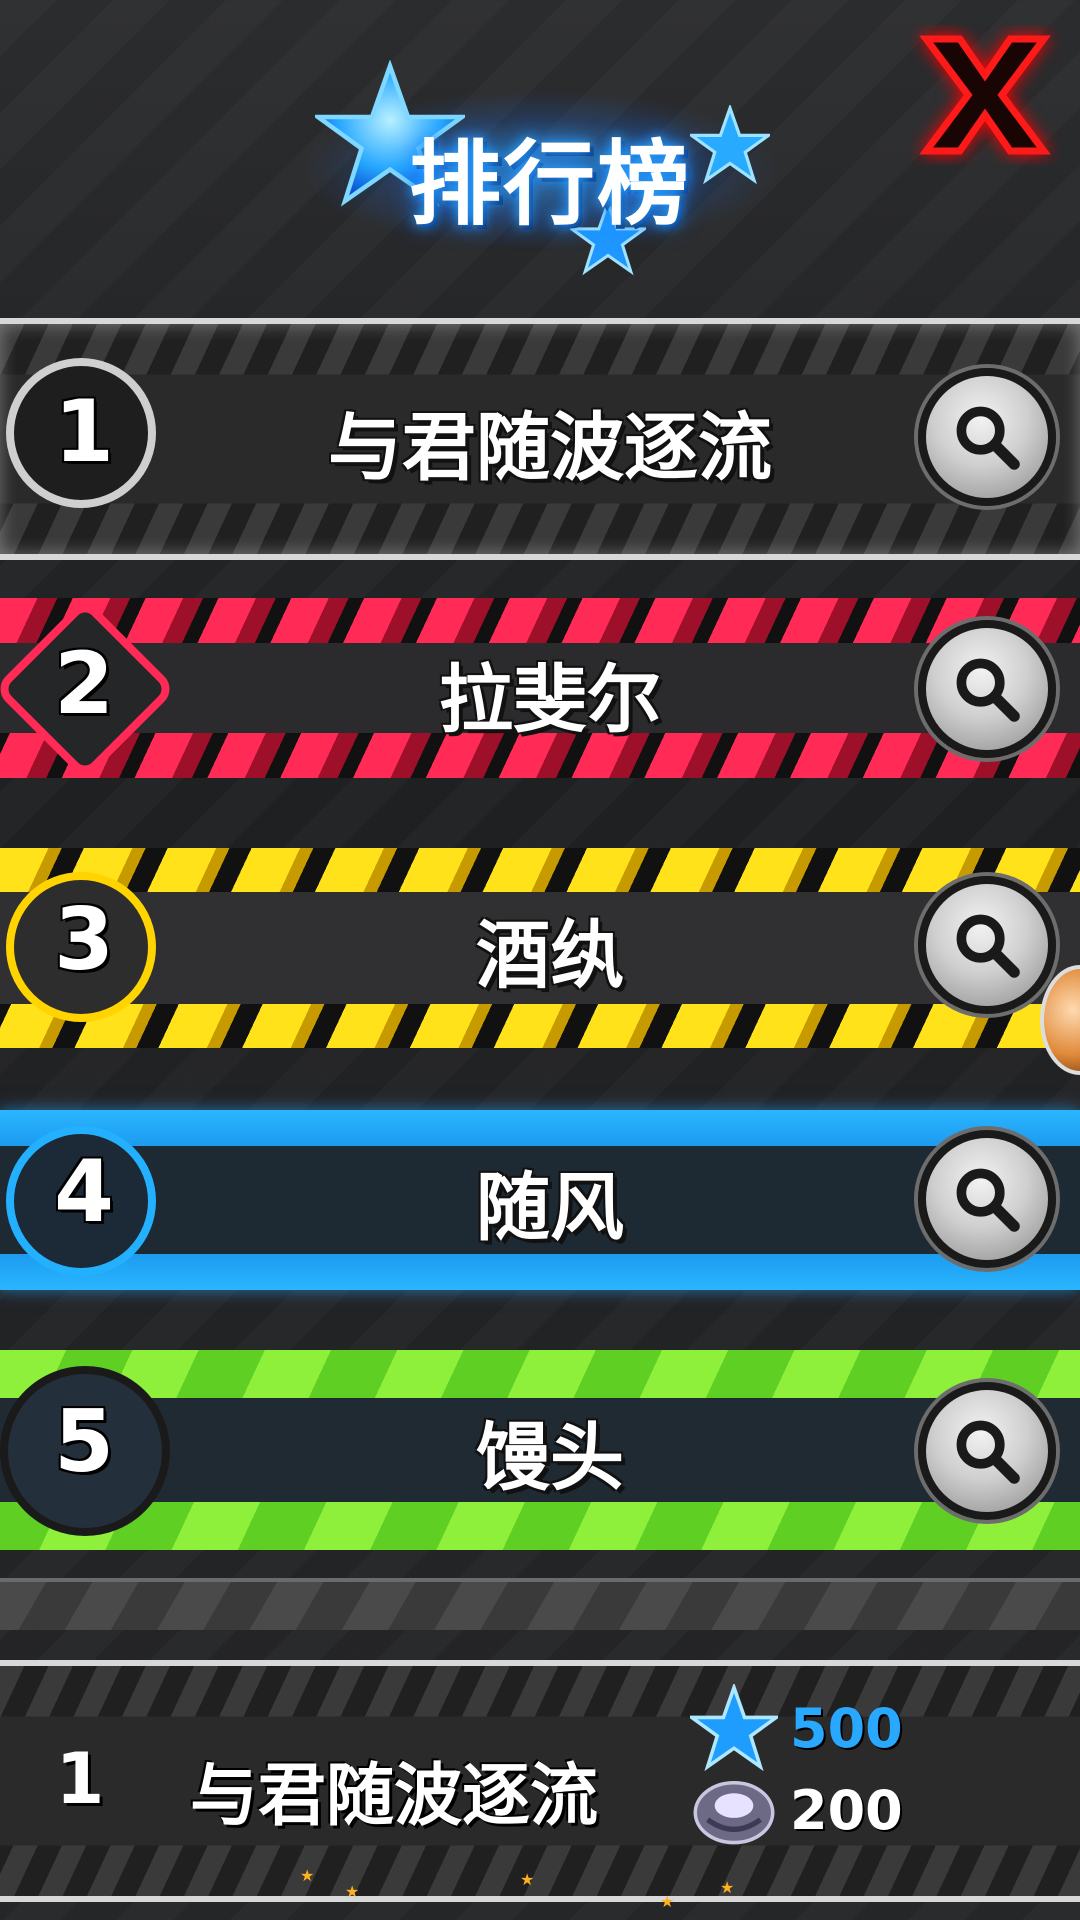  What do you see at coordinates (846, 1728) in the screenshot?
I see `stars-value: 500` at bounding box center [846, 1728].